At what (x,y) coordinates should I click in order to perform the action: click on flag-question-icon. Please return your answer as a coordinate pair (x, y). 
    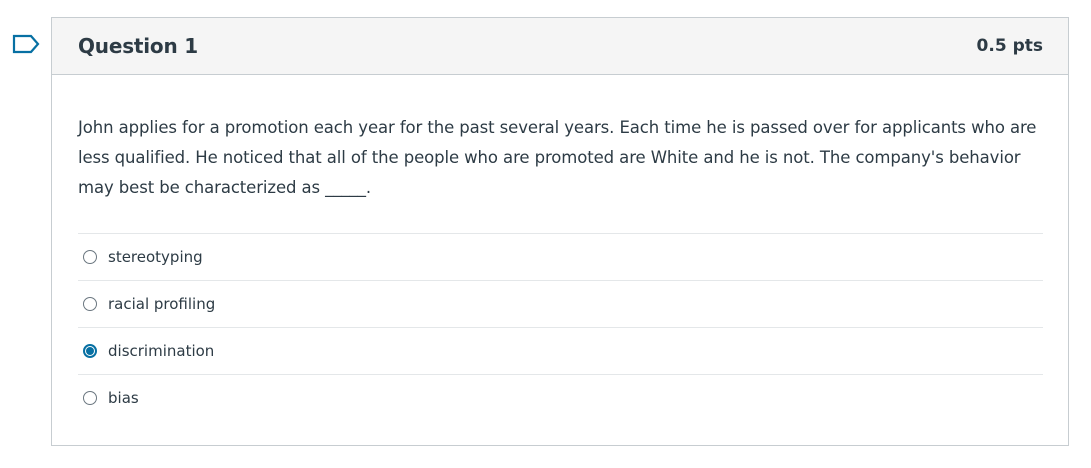
    Looking at the image, I should click on (26, 44).